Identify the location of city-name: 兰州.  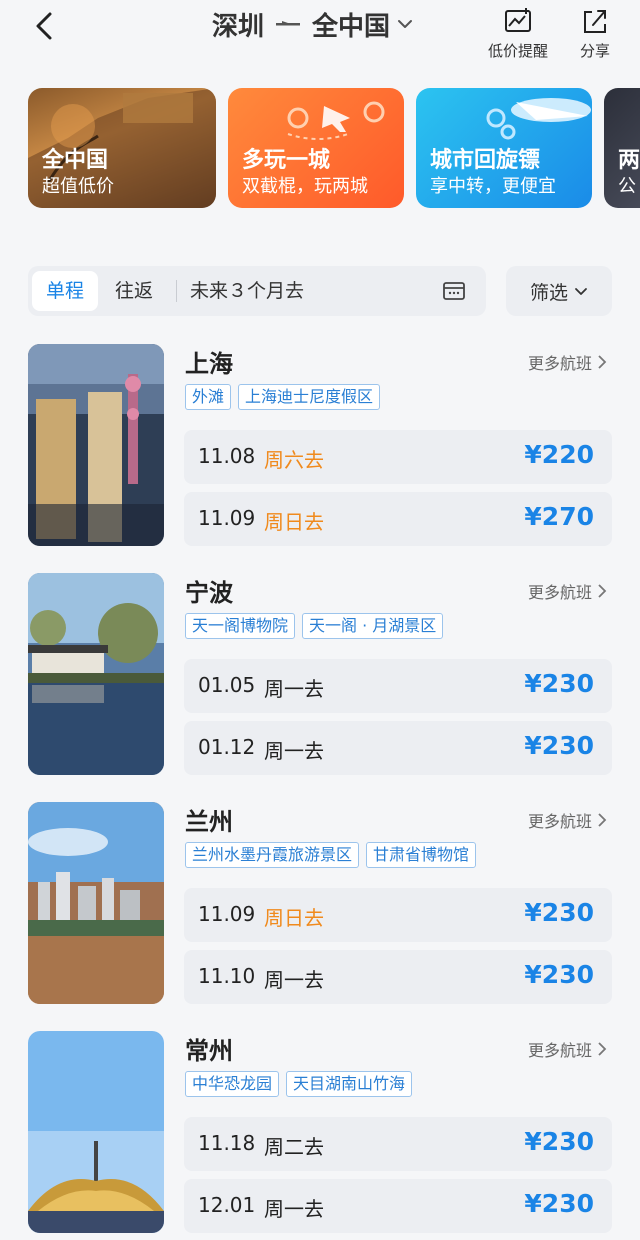
(209, 822).